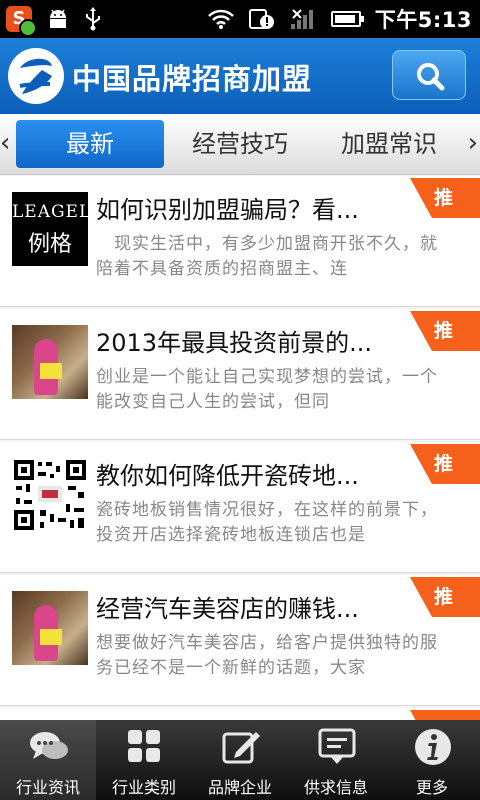  I want to click on android-icon, so click(58, 18).